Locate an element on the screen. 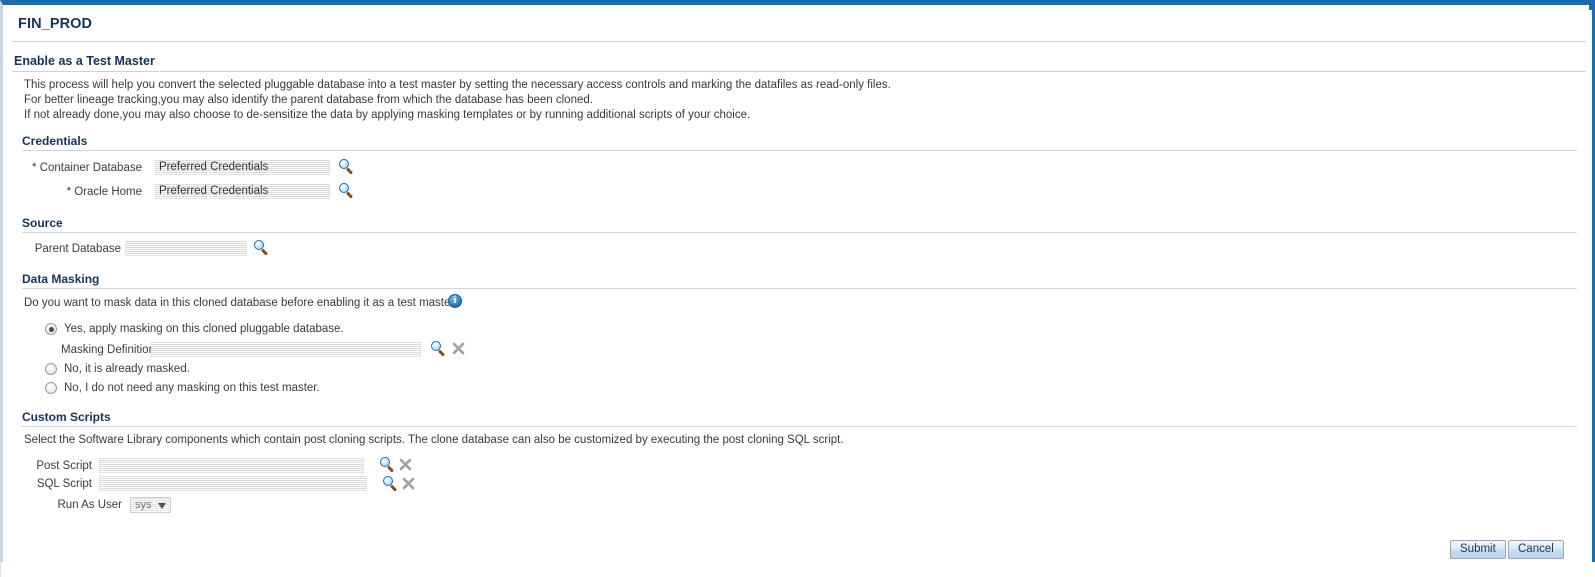  container-database-field: Preferred Credentials is located at coordinates (242, 167).